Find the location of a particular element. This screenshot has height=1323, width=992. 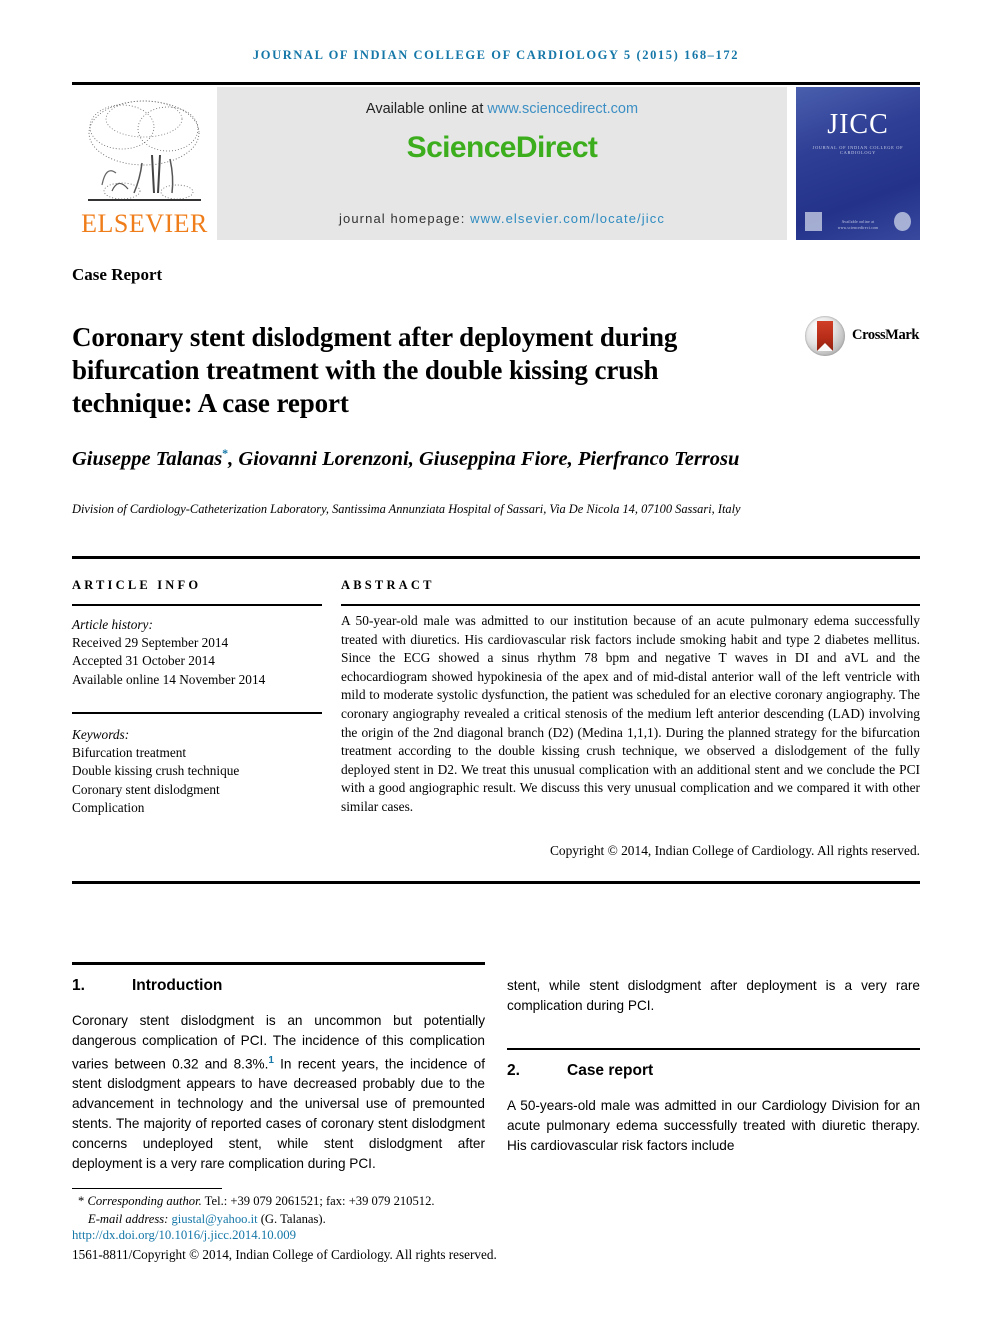

available-online-prefix: Available online at is located at coordinates (426, 109).